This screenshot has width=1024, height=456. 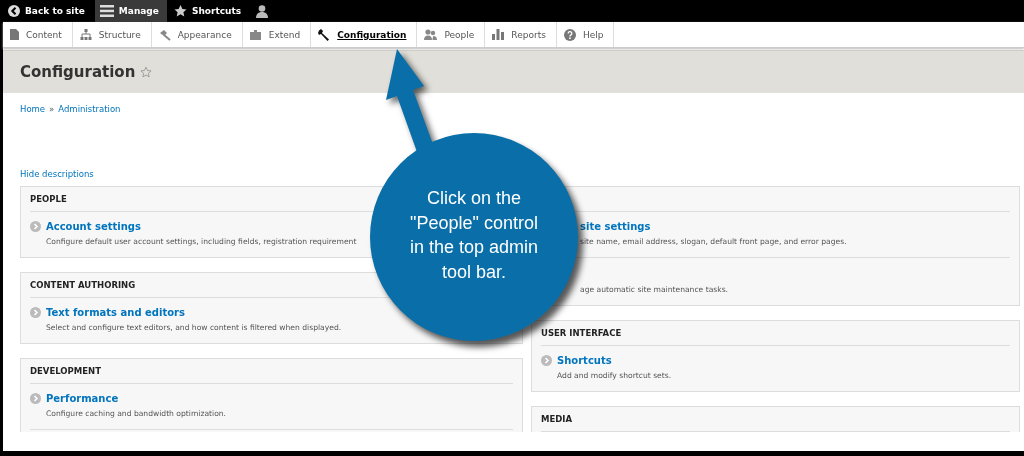 What do you see at coordinates (93, 226) in the screenshot?
I see `settings-link: Account settings` at bounding box center [93, 226].